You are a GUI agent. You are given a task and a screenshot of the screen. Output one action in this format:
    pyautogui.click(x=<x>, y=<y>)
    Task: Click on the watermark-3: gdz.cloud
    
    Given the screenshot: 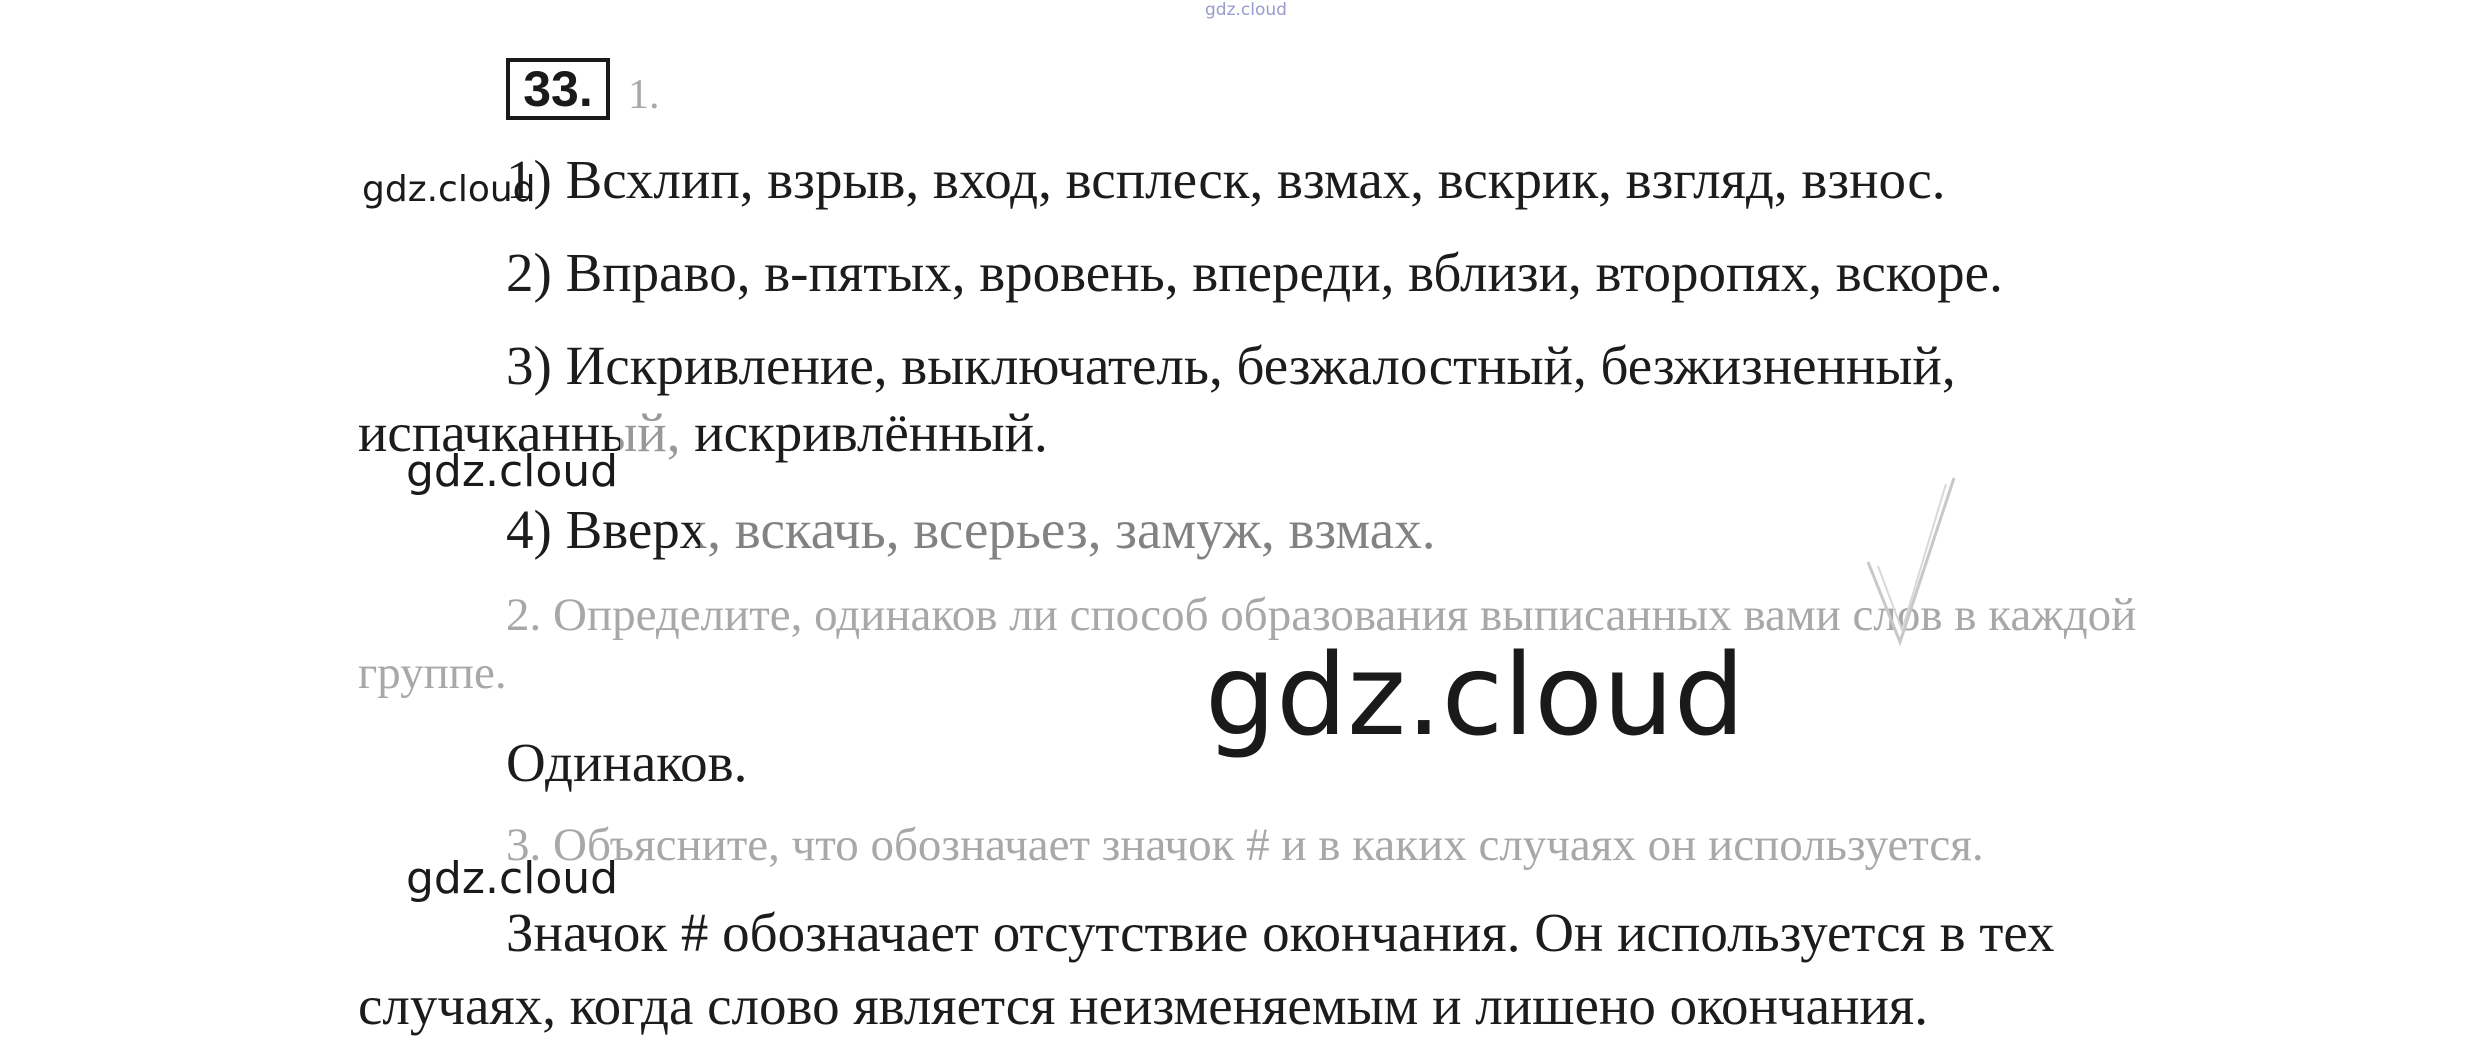 What is the action you would take?
    pyautogui.click(x=512, y=878)
    